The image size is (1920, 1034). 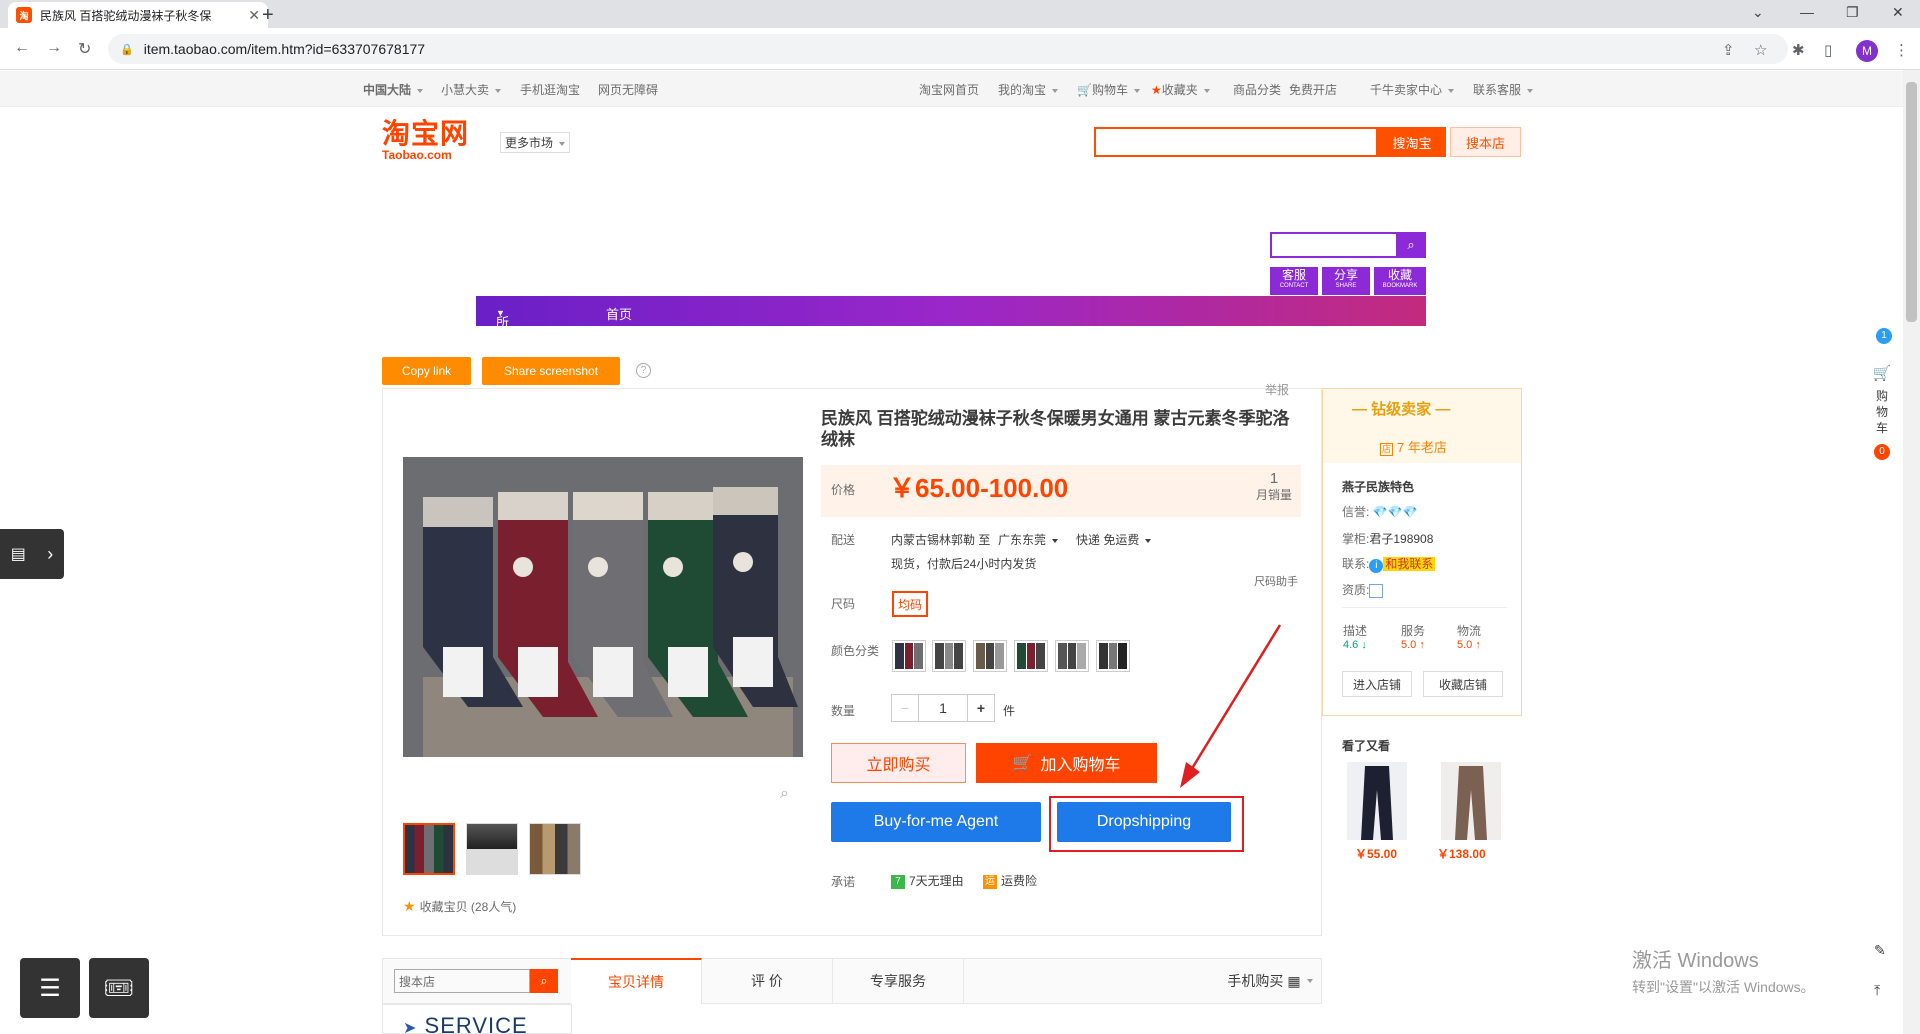 I want to click on size-label: 尺码, so click(x=843, y=604).